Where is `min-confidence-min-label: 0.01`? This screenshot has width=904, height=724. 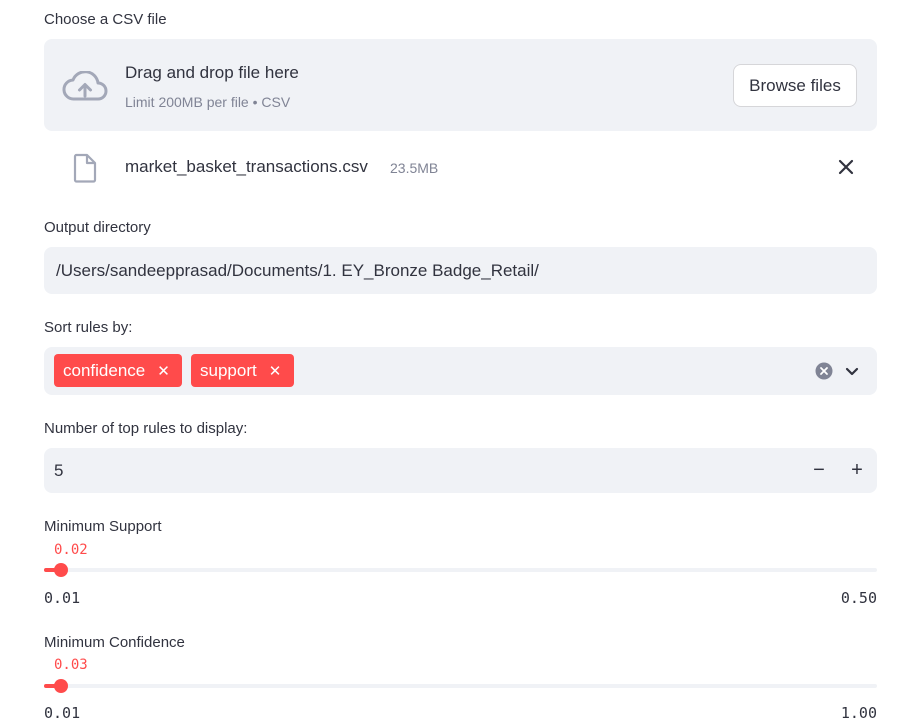 min-confidence-min-label: 0.01 is located at coordinates (62, 713).